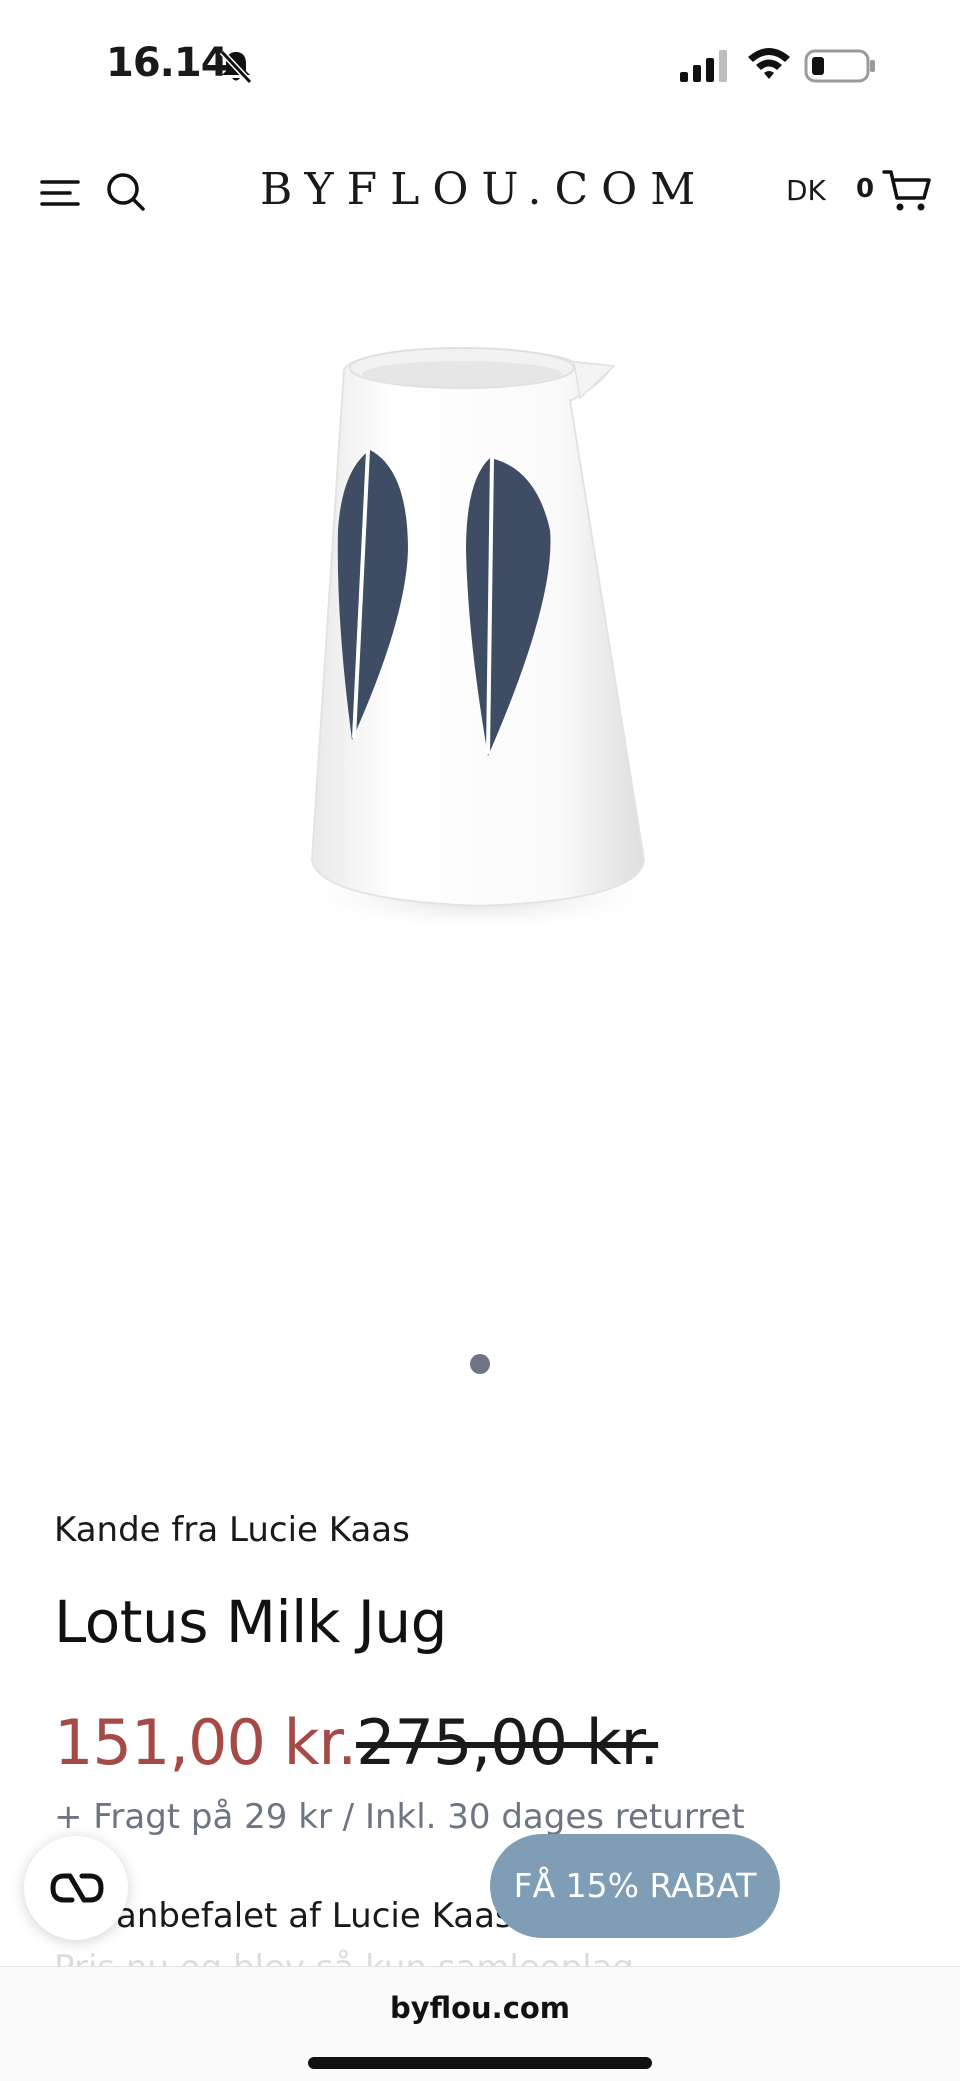 This screenshot has height=2081, width=960. What do you see at coordinates (480, 2008) in the screenshot?
I see `url-label: byflou.com` at bounding box center [480, 2008].